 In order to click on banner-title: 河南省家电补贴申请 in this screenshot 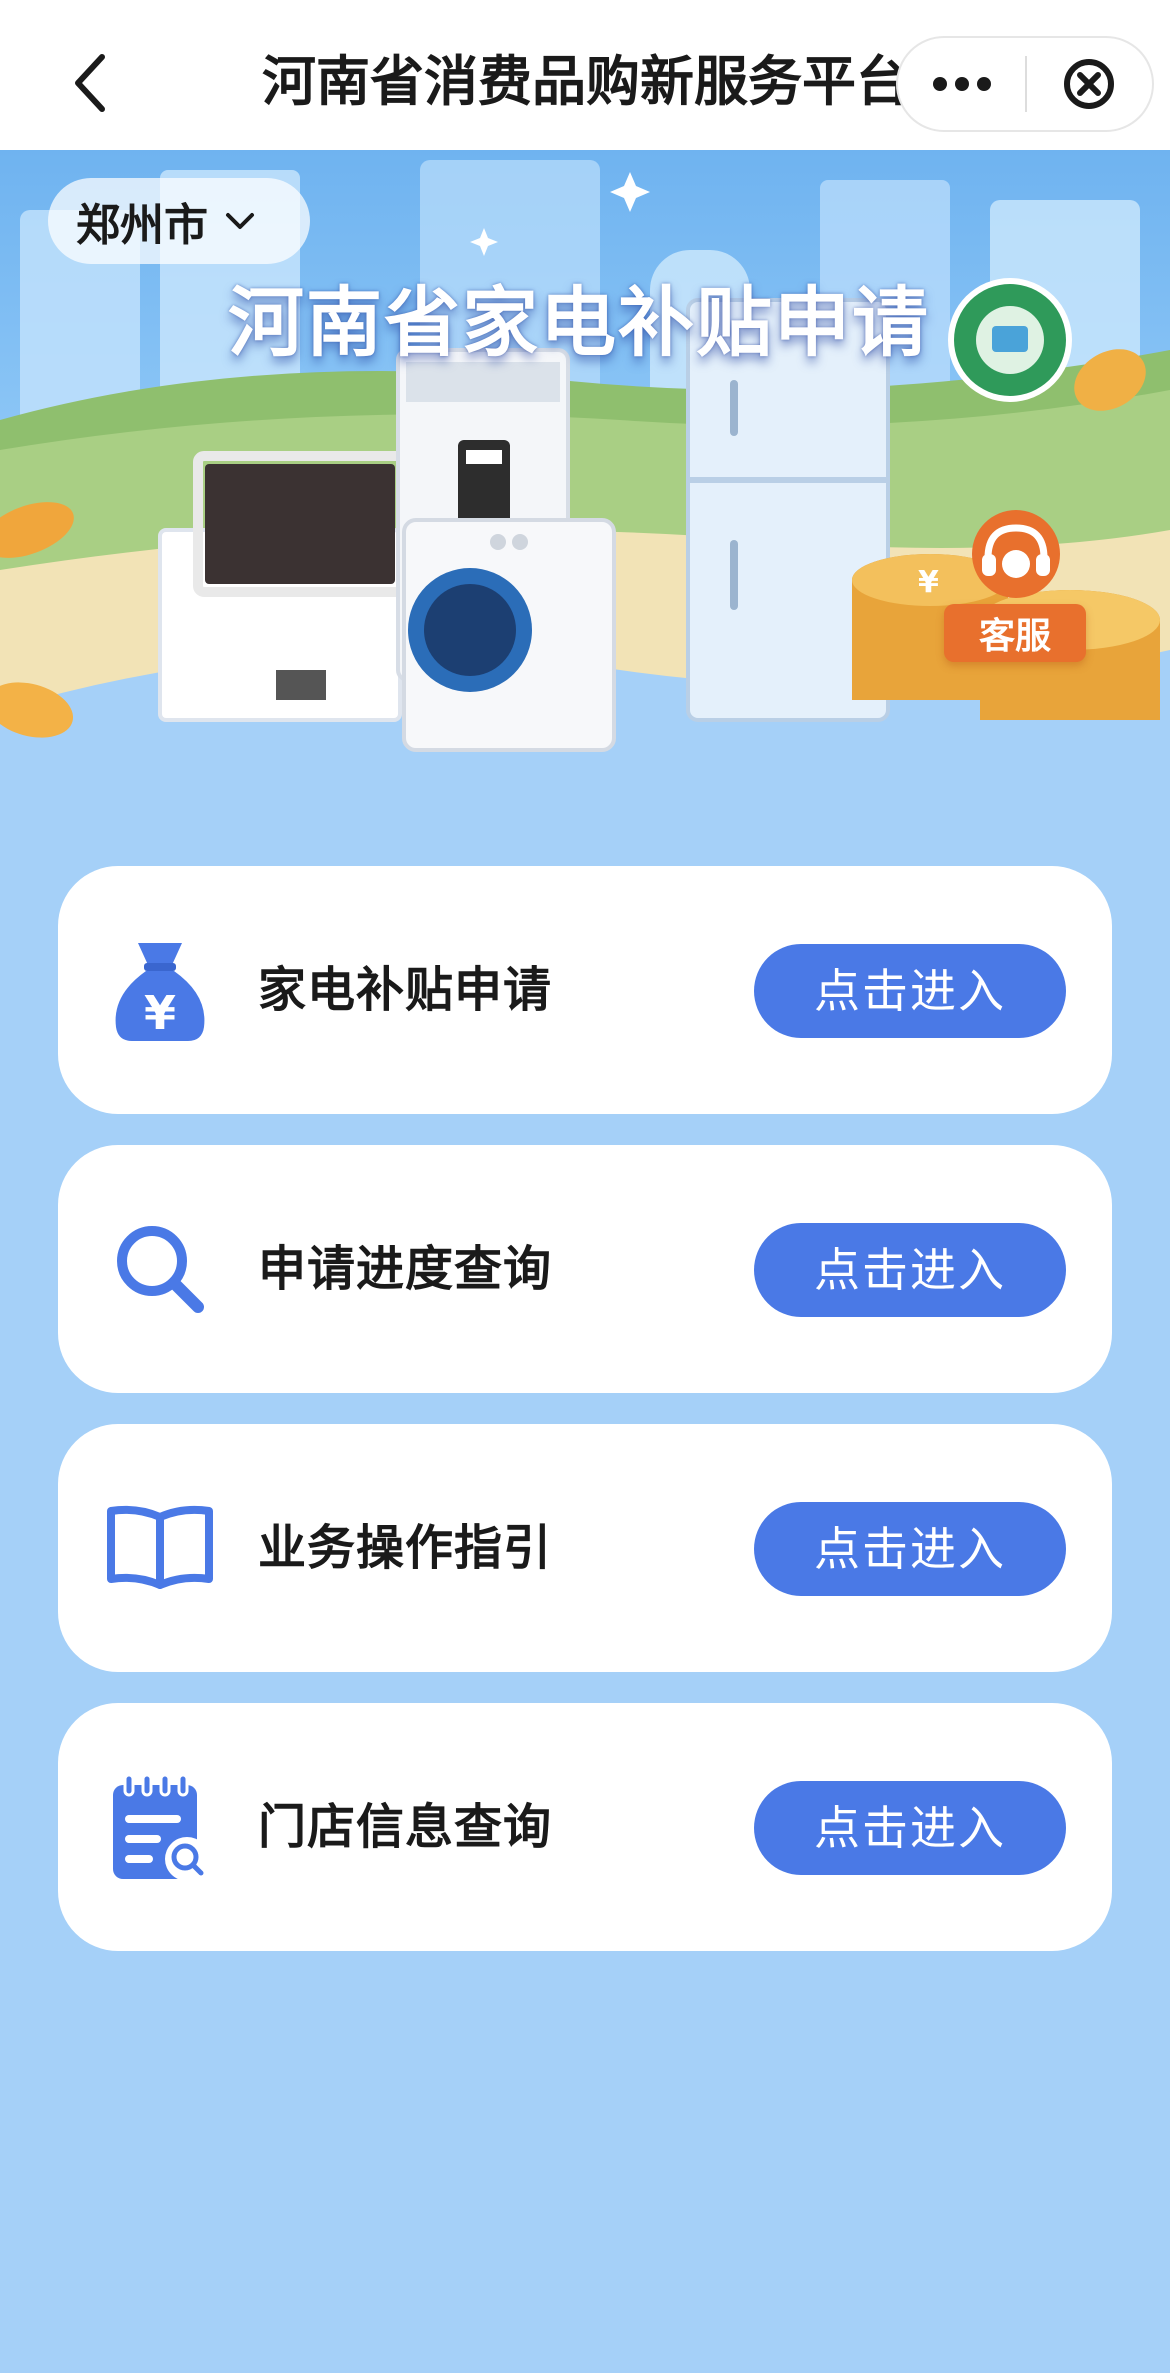, I will do `click(579, 322)`.